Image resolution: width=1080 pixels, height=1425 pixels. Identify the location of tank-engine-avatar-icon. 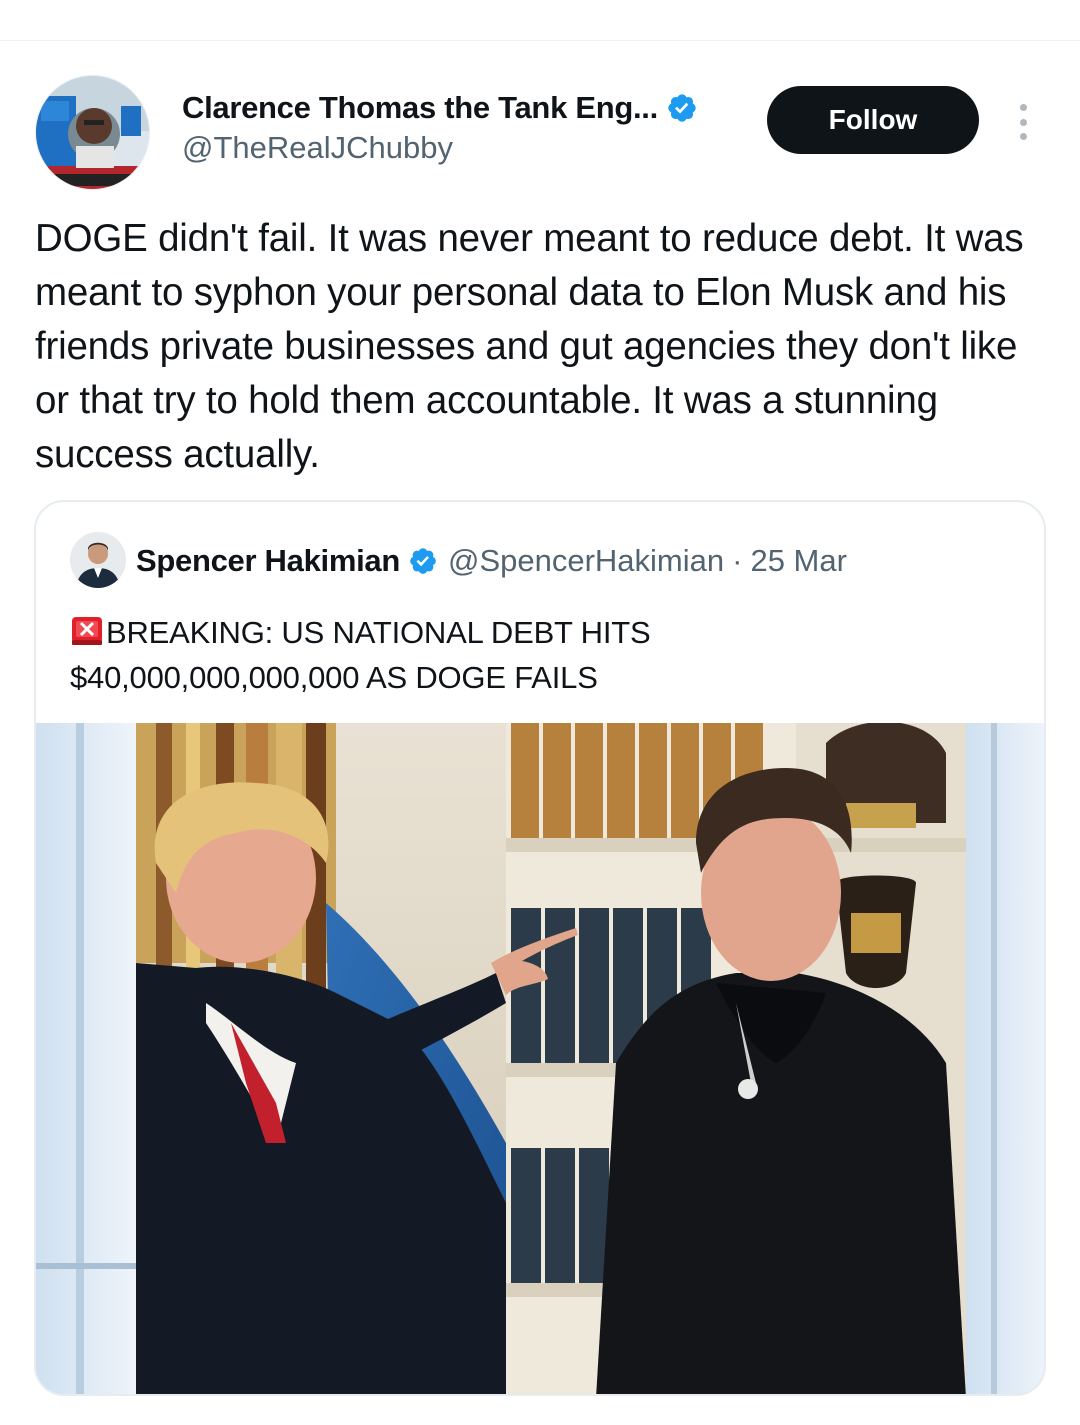
(92, 132).